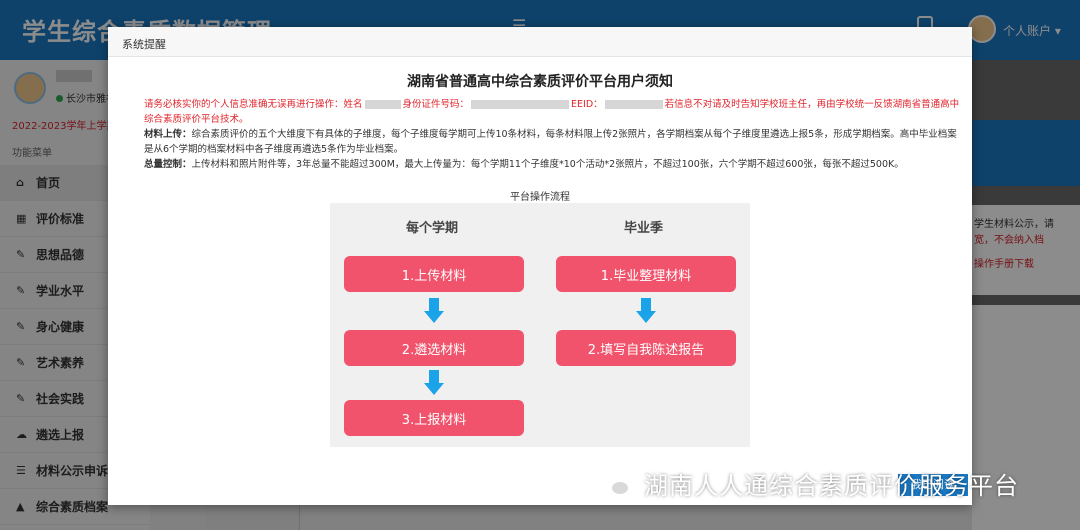 The height and width of the screenshot is (530, 1080). Describe the element at coordinates (540, 197) in the screenshot. I see `flow-caption: 平台操作流程` at that location.